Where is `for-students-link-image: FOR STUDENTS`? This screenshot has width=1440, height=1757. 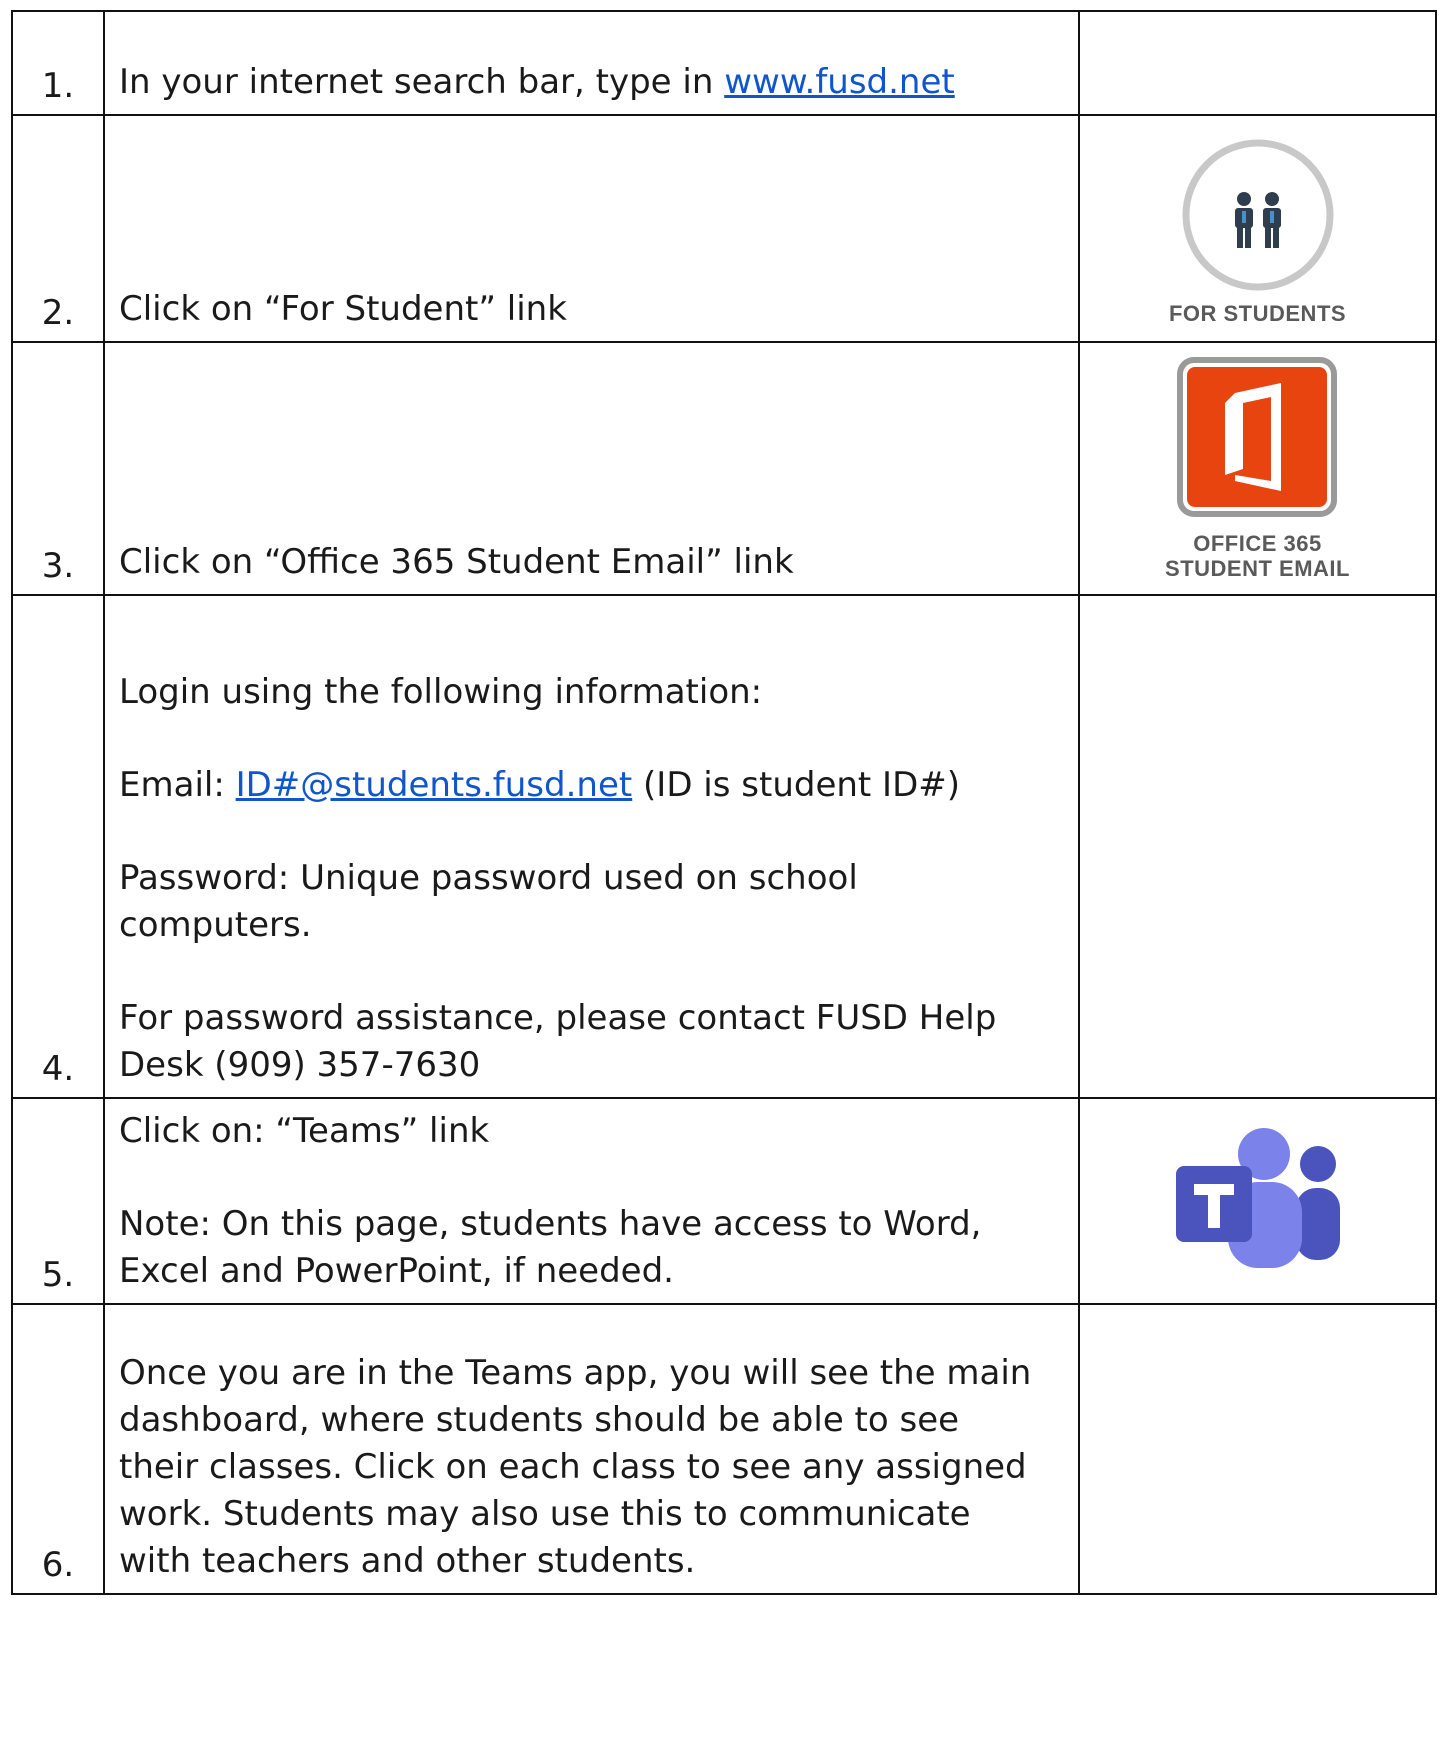
for-students-link-image: FOR STUDENTS is located at coordinates (1257, 231).